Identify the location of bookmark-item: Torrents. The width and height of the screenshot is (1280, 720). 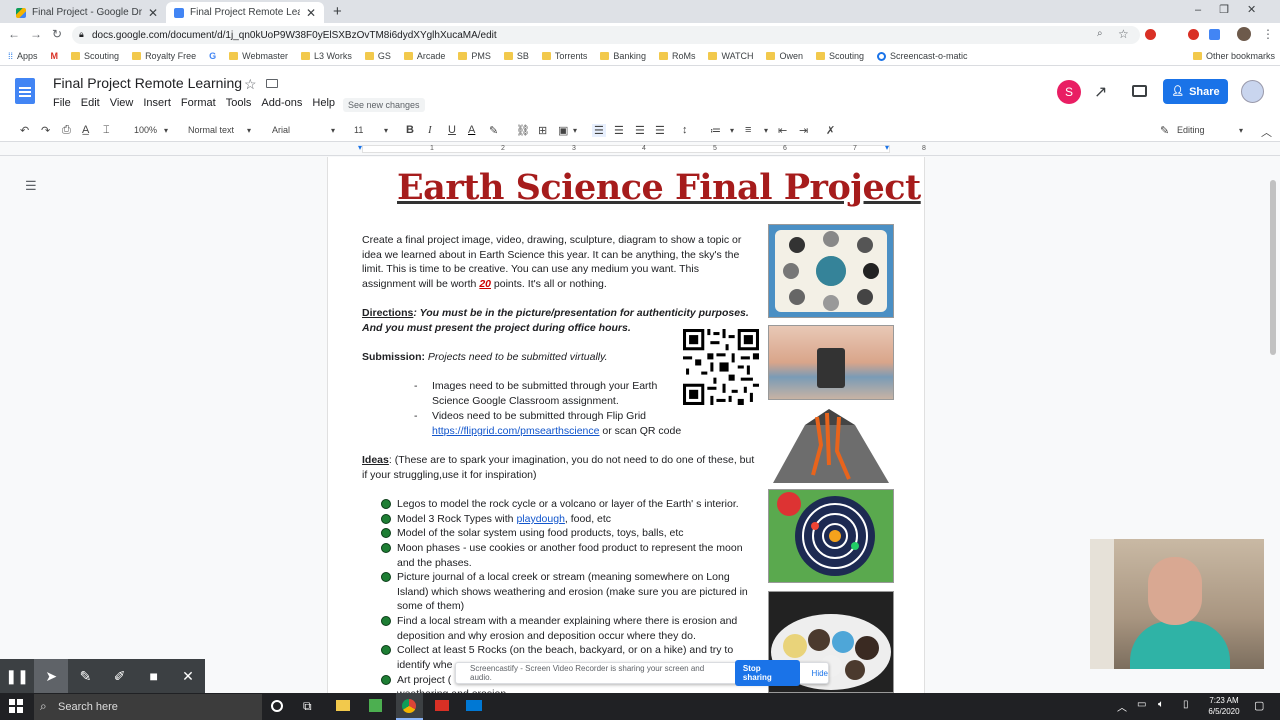
(564, 56).